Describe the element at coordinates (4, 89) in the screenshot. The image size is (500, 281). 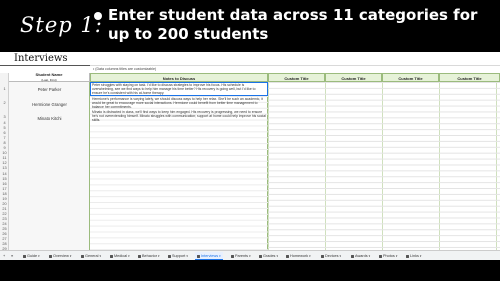
I see `row-number: 1` at that location.